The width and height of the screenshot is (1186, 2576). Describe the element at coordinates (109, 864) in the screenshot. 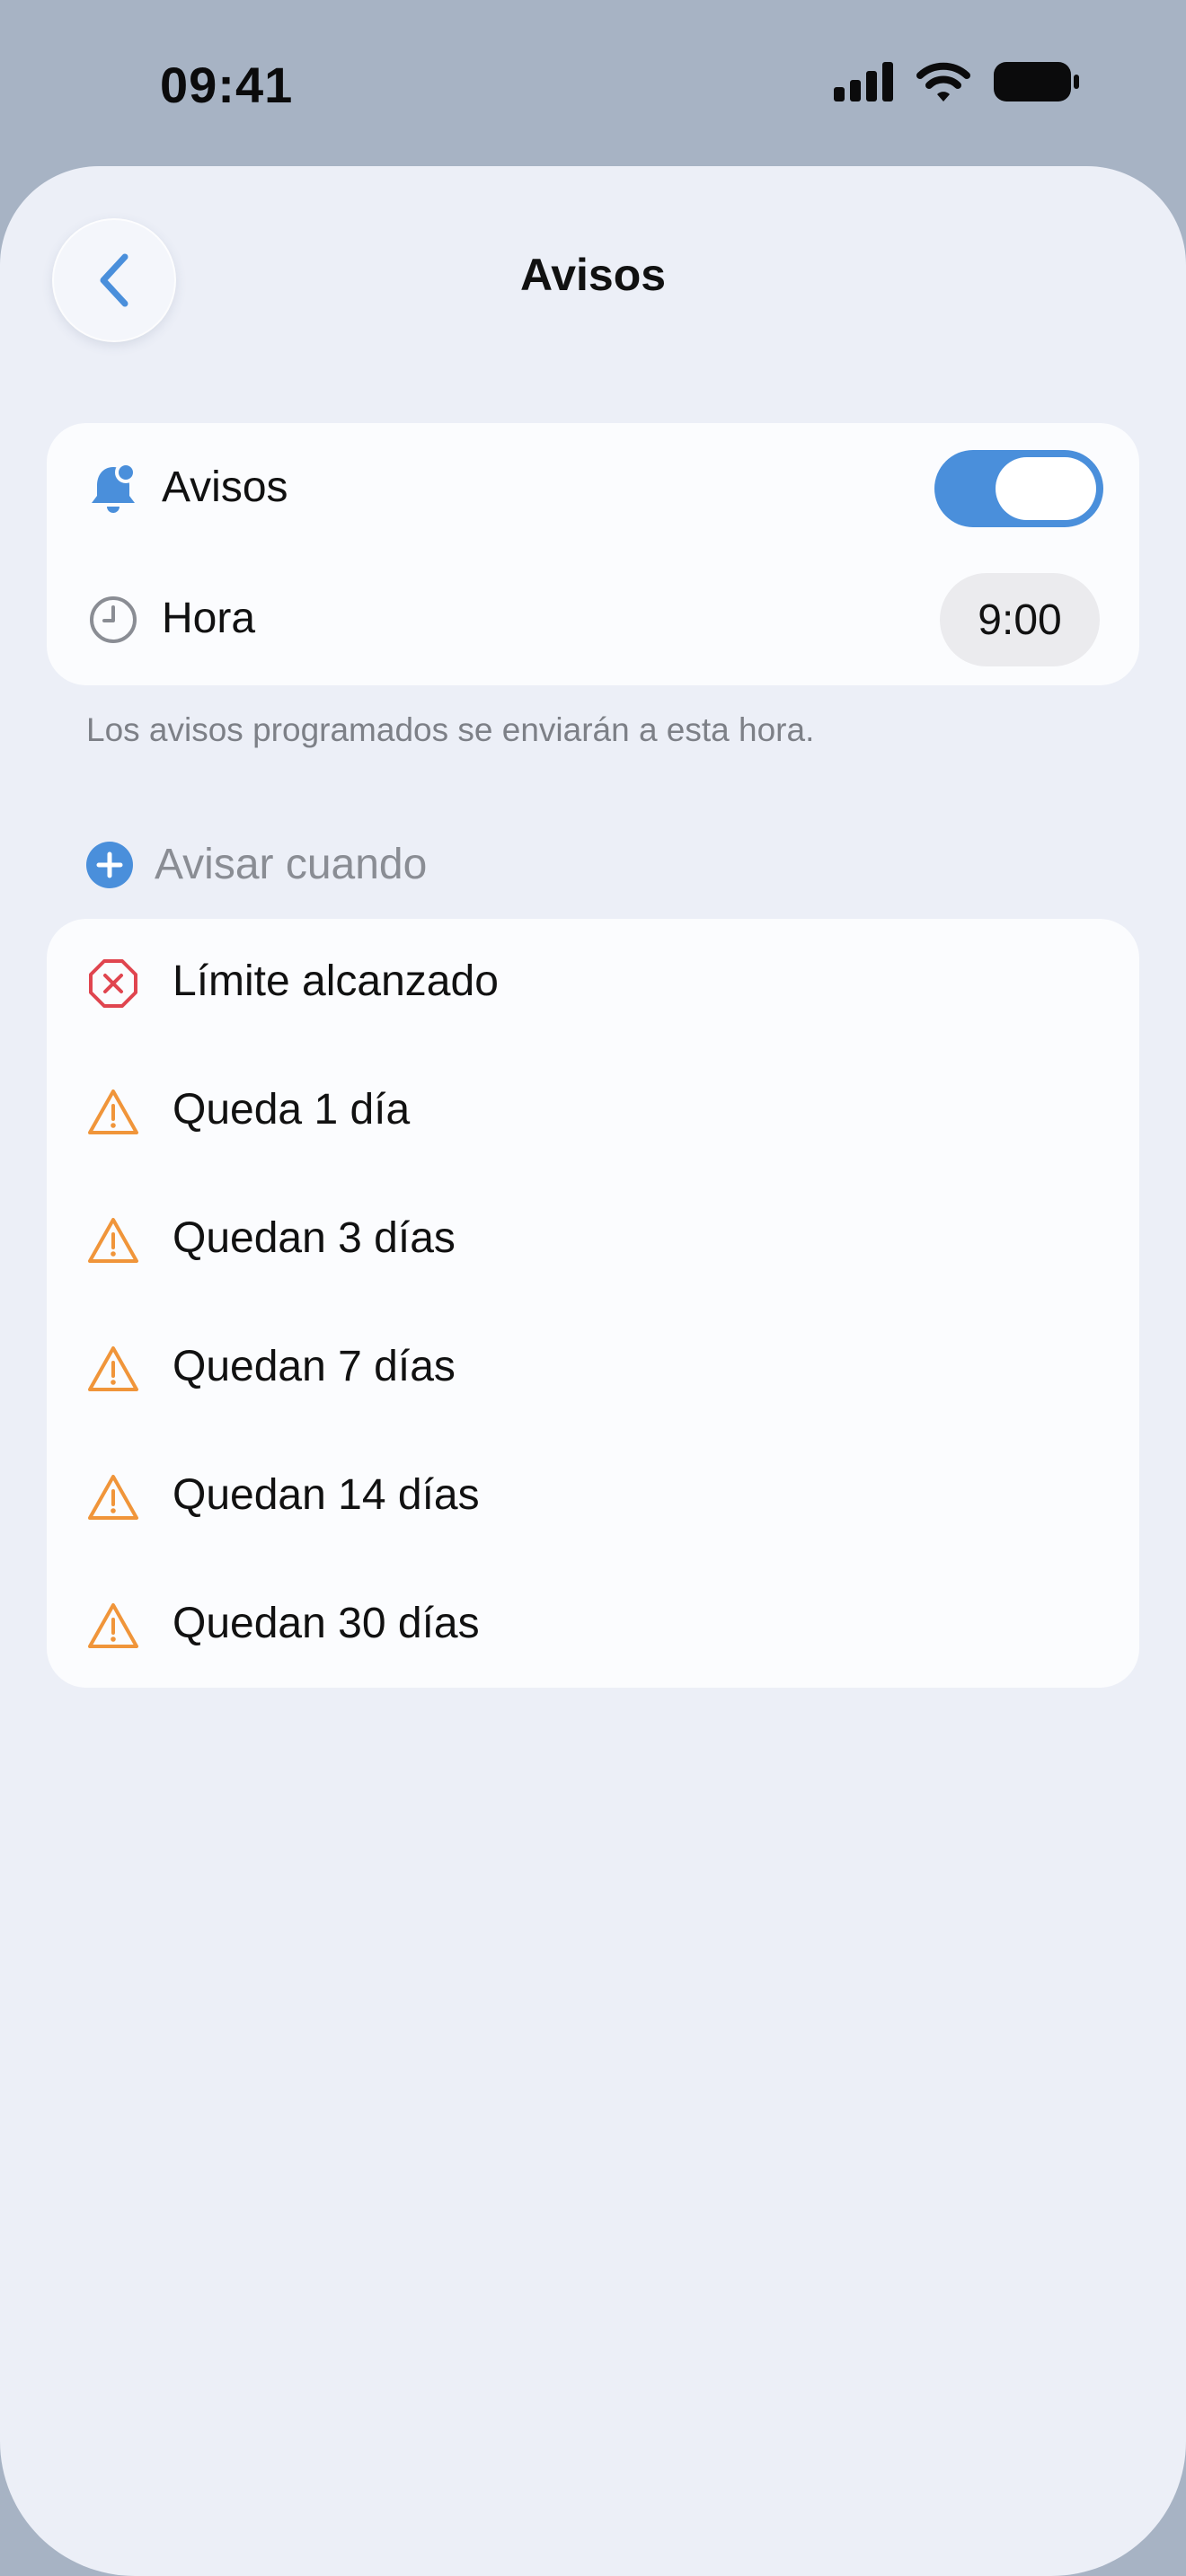

I see `plus-circle-icon` at that location.